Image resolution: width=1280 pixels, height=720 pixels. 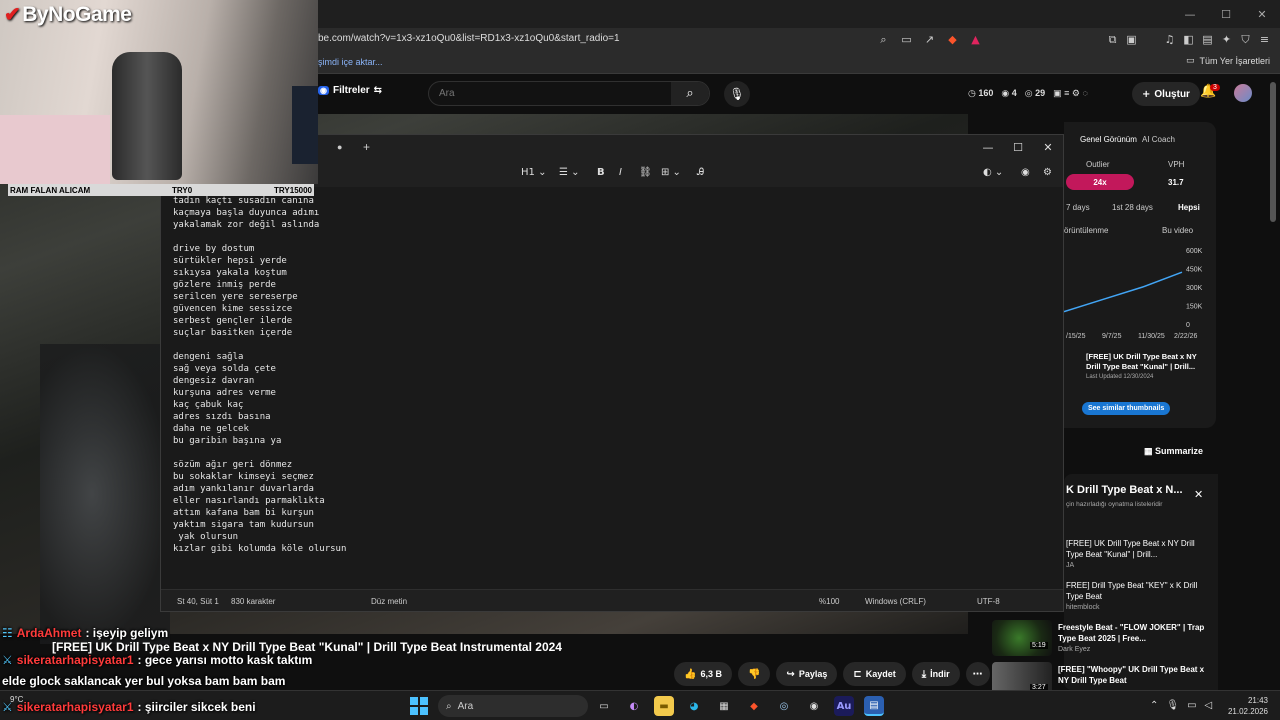 I want to click on search-input, so click(x=550, y=93).